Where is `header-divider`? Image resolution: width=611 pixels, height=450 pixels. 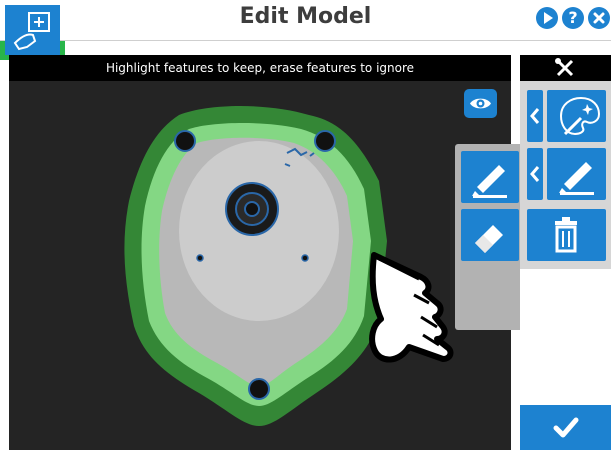 header-divider is located at coordinates (305, 40).